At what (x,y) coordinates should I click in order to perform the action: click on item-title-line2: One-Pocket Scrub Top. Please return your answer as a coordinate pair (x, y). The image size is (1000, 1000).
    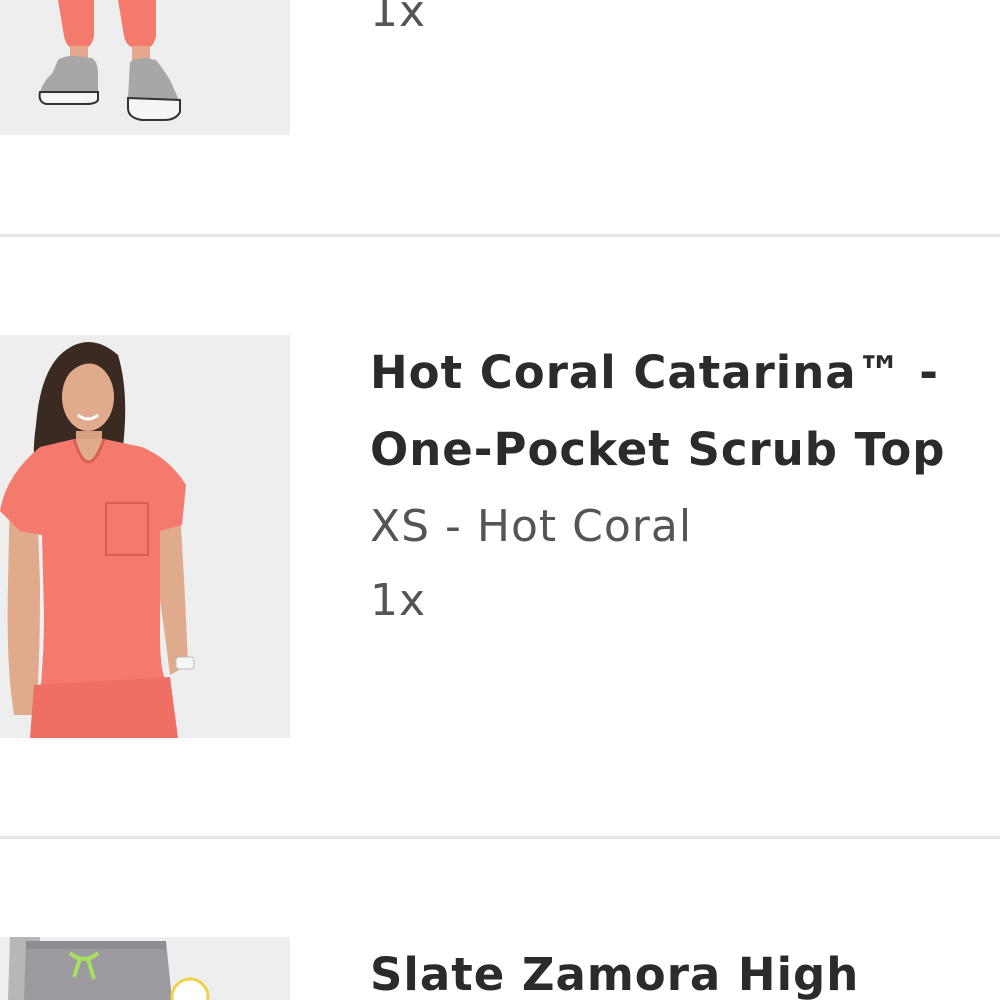
    Looking at the image, I should click on (685, 449).